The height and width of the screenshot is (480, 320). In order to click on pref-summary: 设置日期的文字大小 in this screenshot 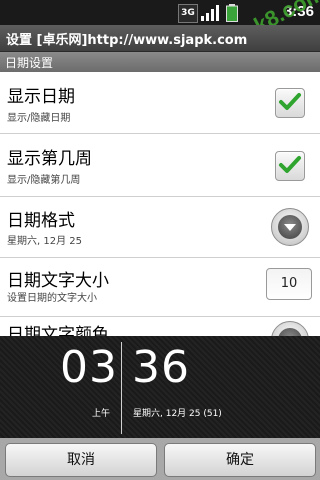, I will do `click(52, 298)`.